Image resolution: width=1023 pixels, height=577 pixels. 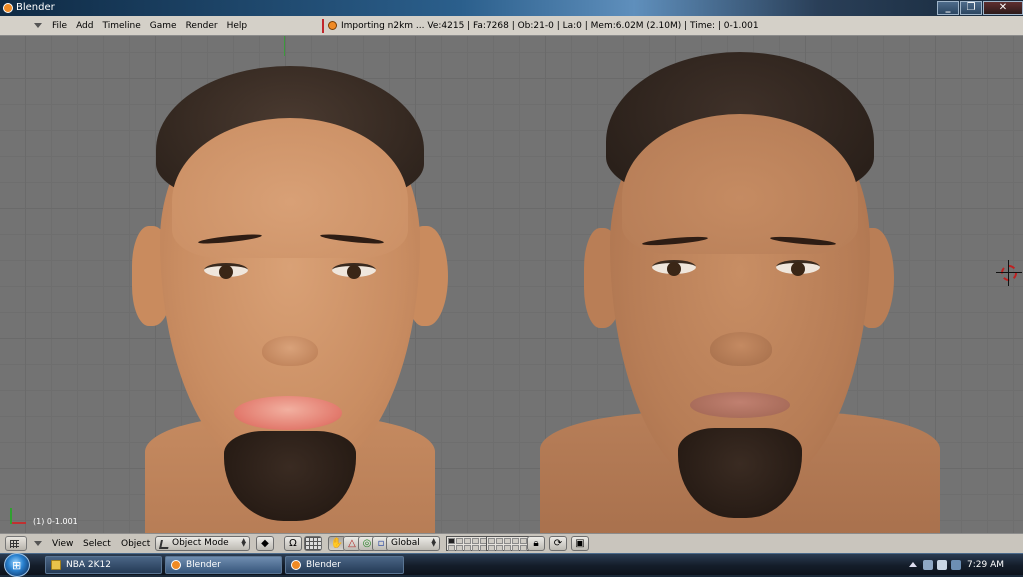 I want to click on windows-logo-icon: ⊞, so click(x=17, y=565).